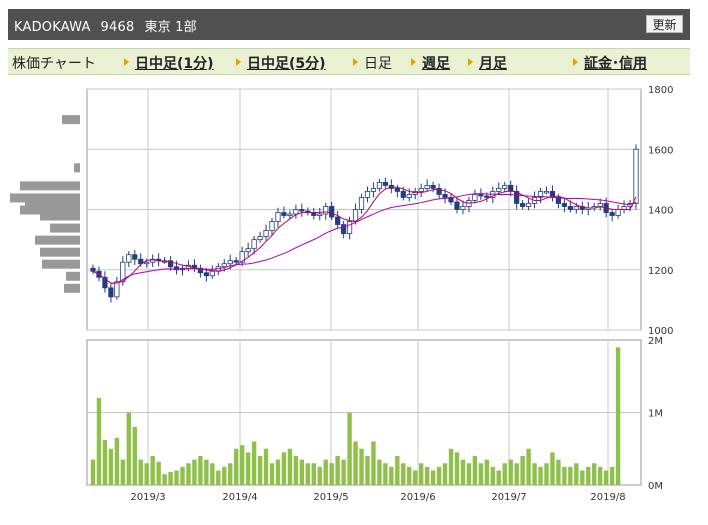  I want to click on y-tick-label: 1400, so click(660, 211).